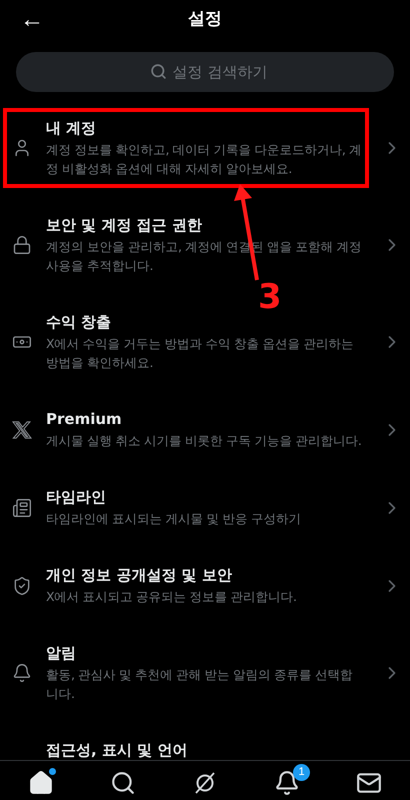  I want to click on item-title: 알림, so click(61, 653).